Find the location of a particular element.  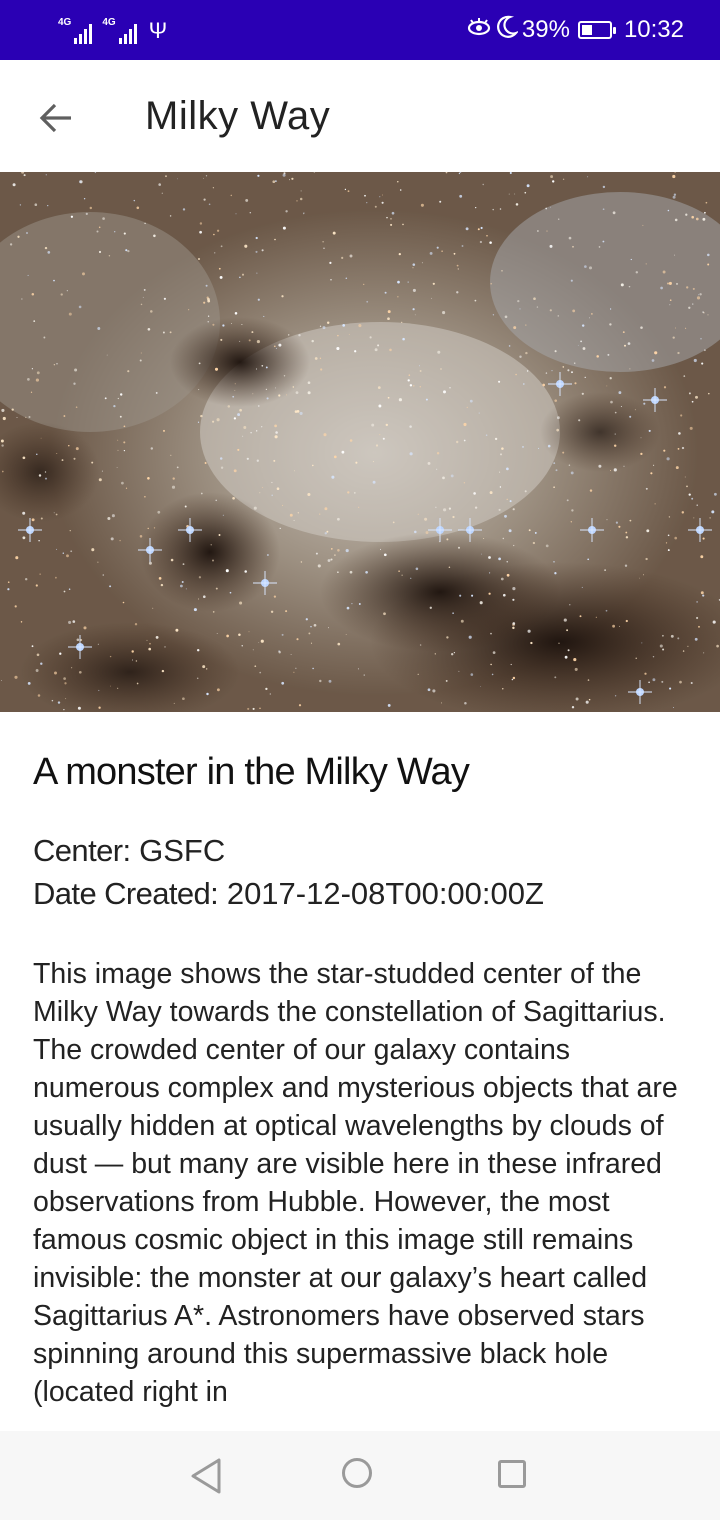

center-value: GSFC is located at coordinates (182, 850).